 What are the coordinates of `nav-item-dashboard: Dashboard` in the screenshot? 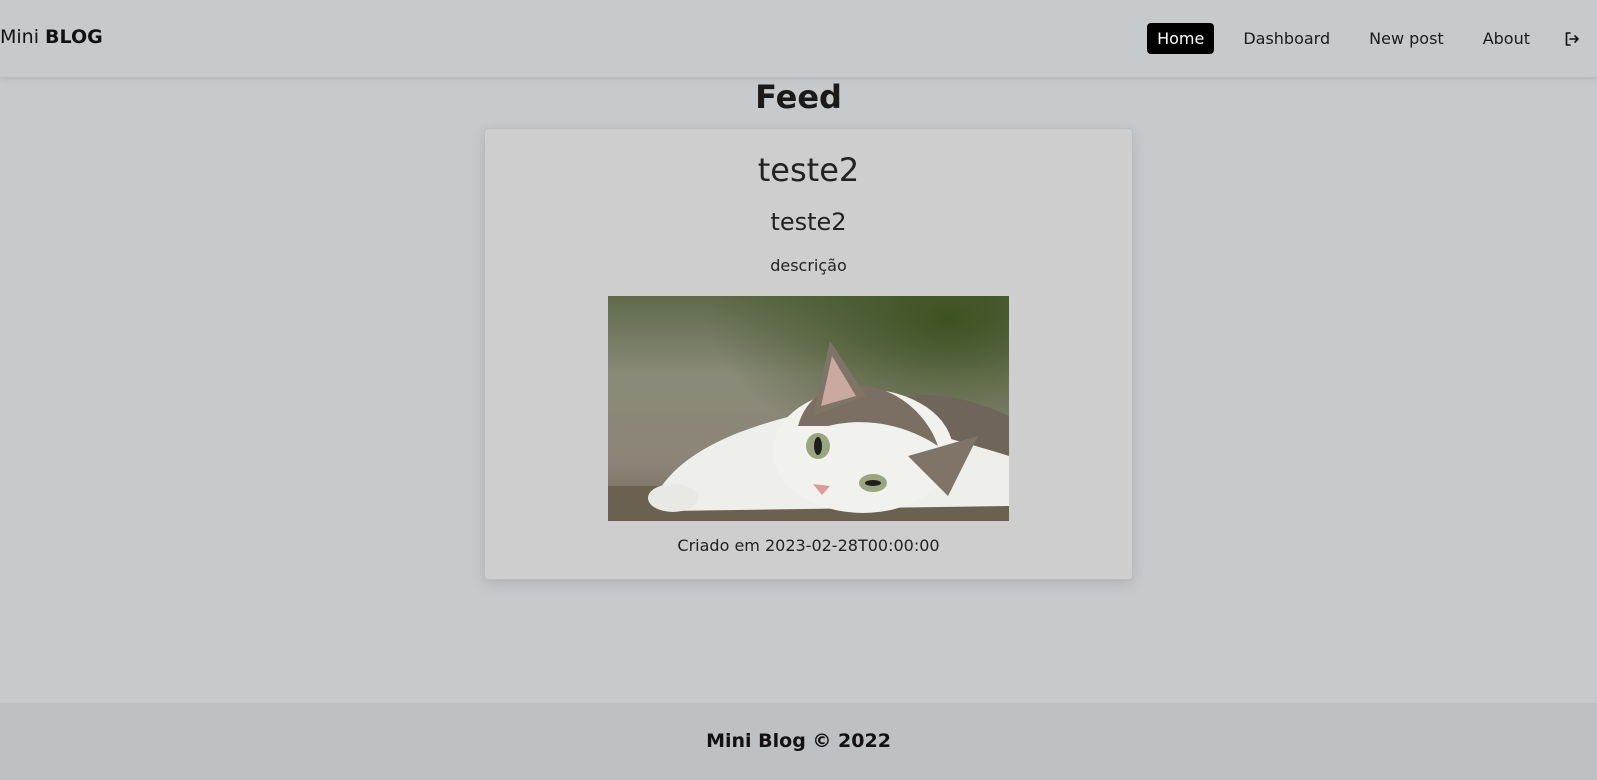 It's located at (1286, 38).